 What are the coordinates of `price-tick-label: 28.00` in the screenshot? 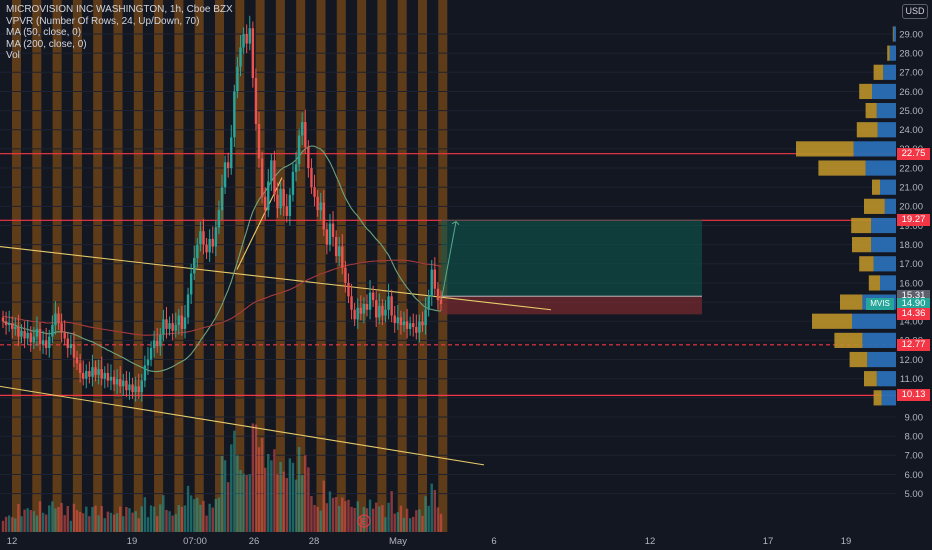 It's located at (911, 53).